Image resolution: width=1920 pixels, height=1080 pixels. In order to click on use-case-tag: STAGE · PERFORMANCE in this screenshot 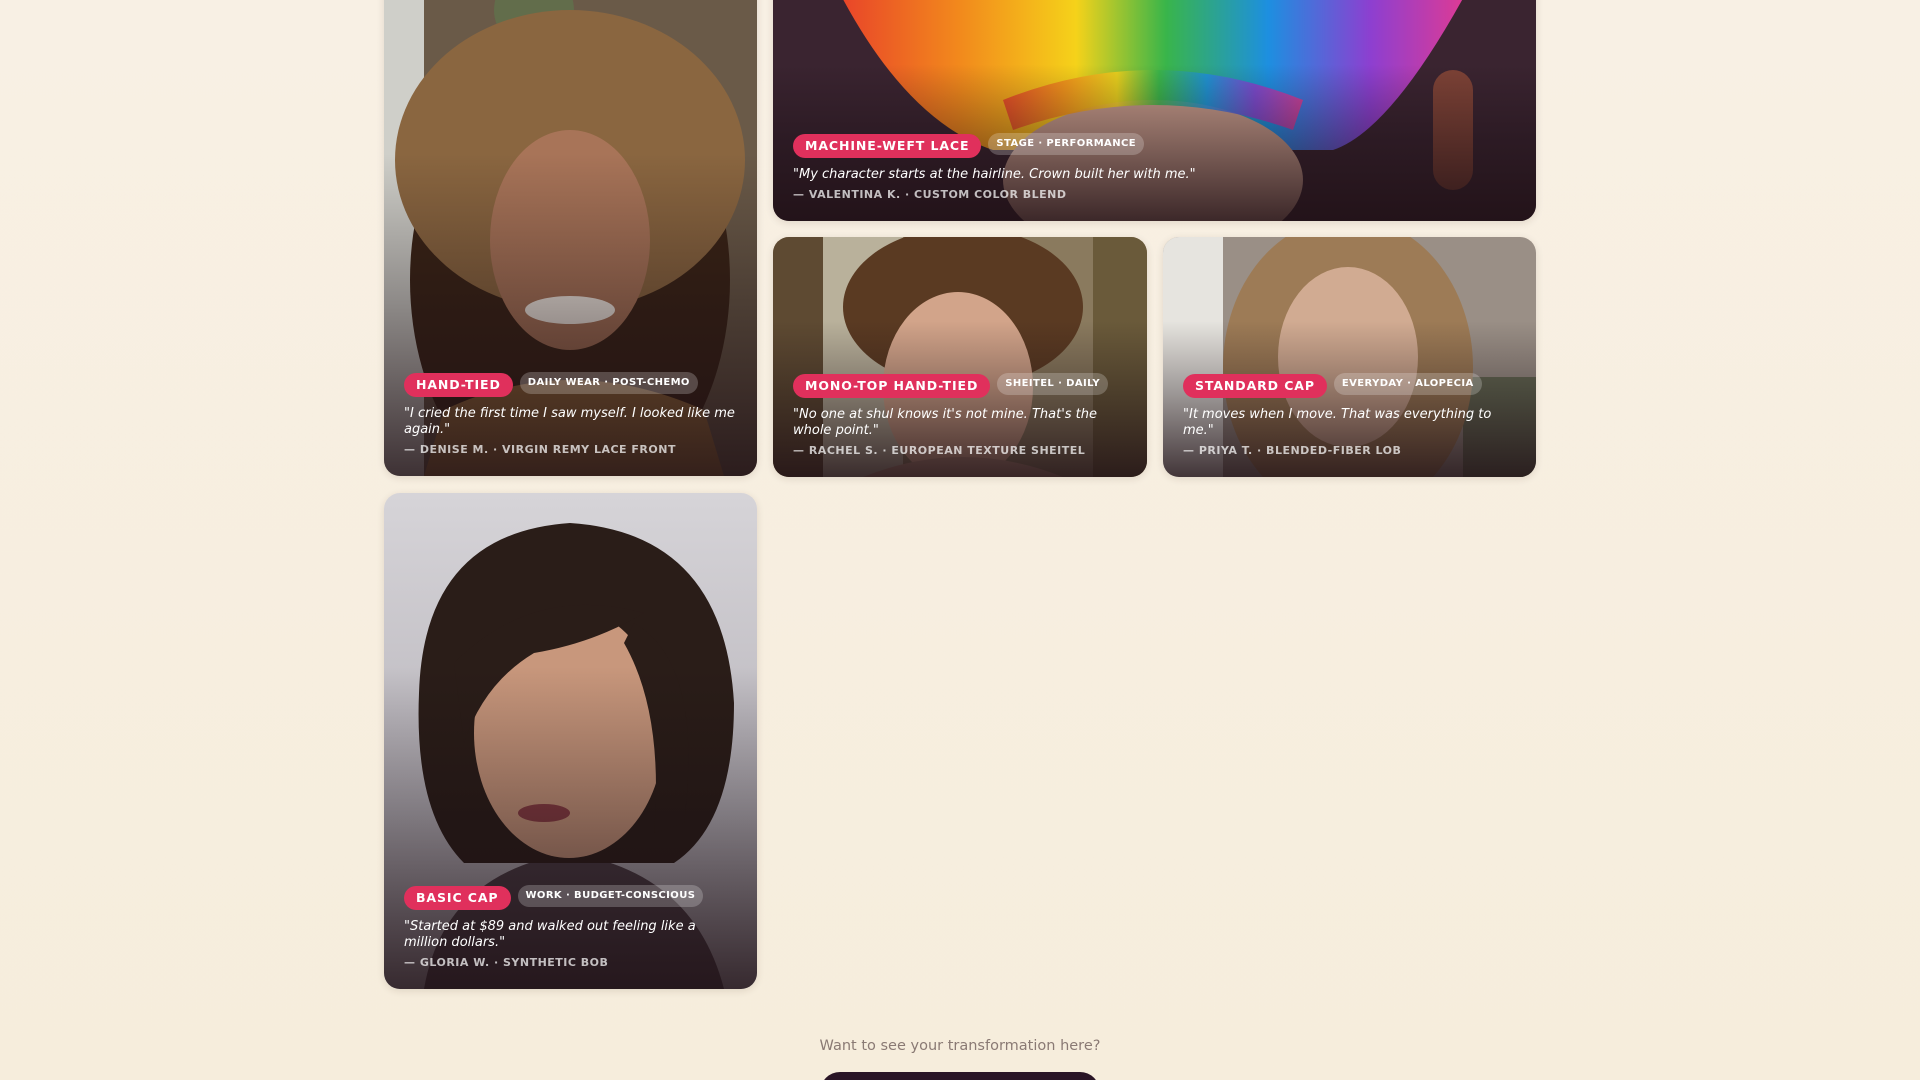, I will do `click(1066, 144)`.